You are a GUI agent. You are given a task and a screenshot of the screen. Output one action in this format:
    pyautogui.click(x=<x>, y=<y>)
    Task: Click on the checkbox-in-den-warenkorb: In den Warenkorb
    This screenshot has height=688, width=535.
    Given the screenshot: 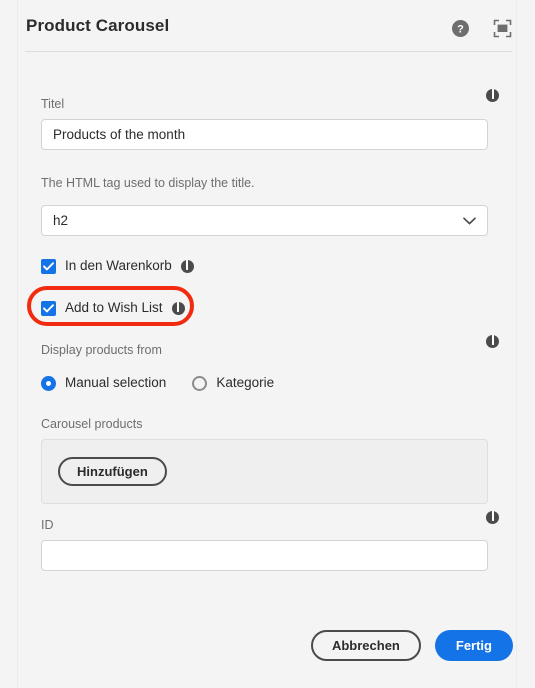 What is the action you would take?
    pyautogui.click(x=117, y=266)
    